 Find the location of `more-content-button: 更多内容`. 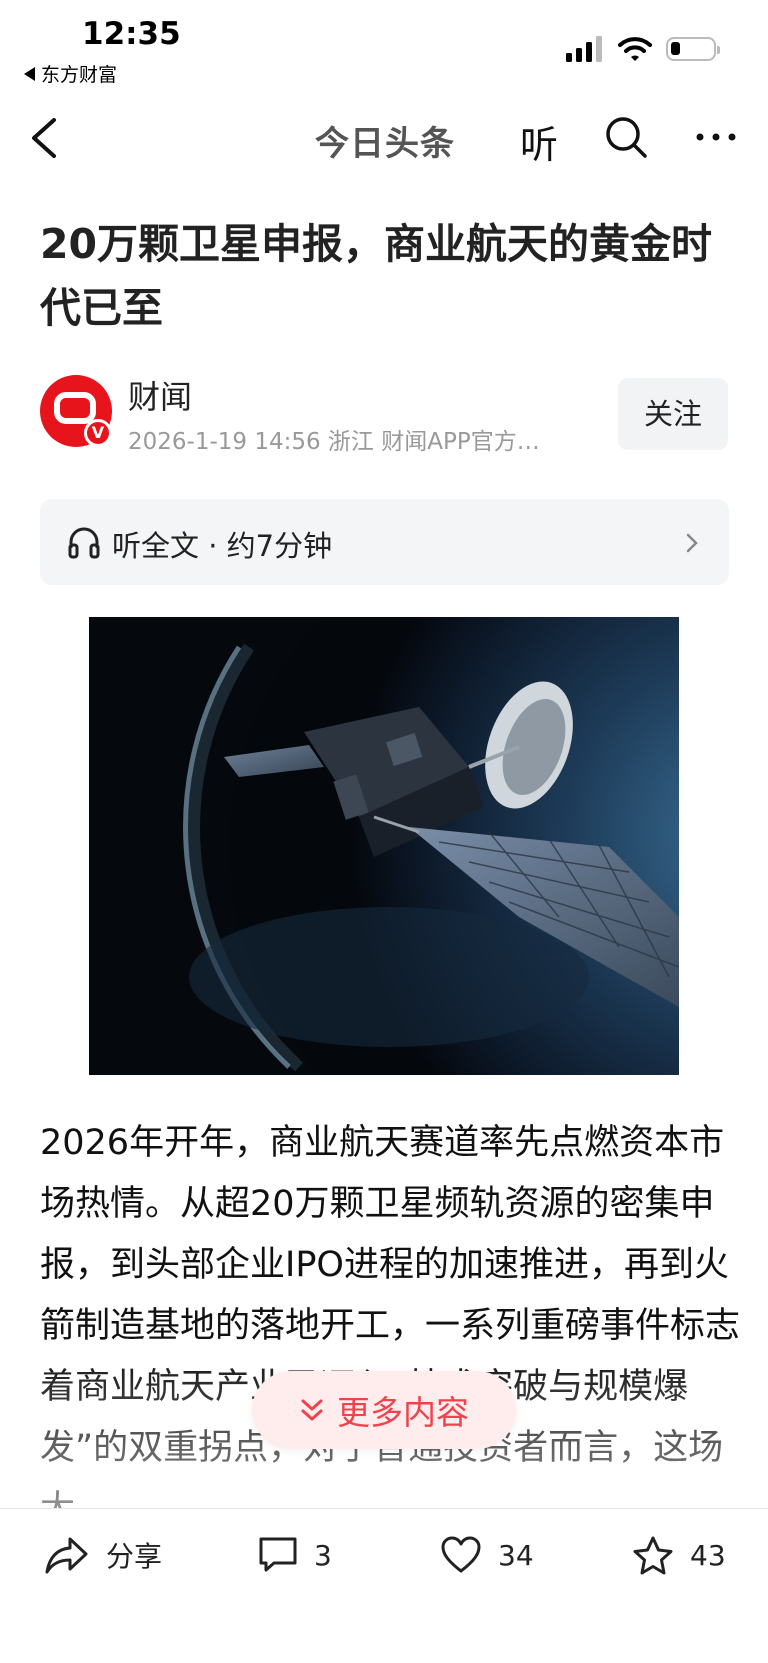

more-content-button: 更多内容 is located at coordinates (384, 1410).